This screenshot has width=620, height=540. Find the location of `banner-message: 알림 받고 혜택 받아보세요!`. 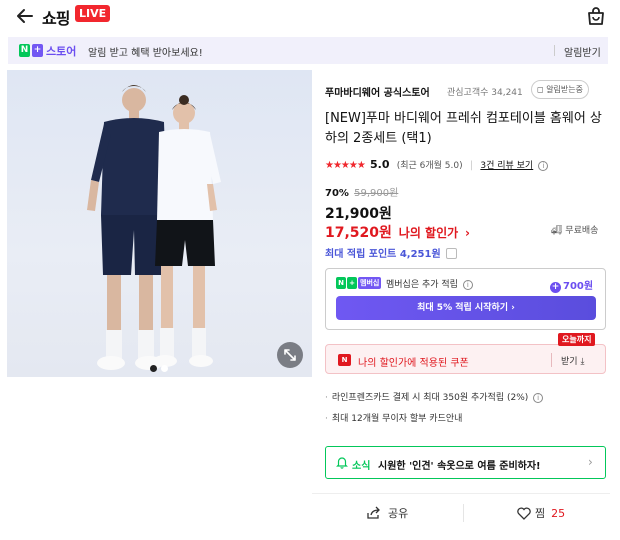

banner-message: 알림 받고 혜택 받아보세요! is located at coordinates (145, 53).